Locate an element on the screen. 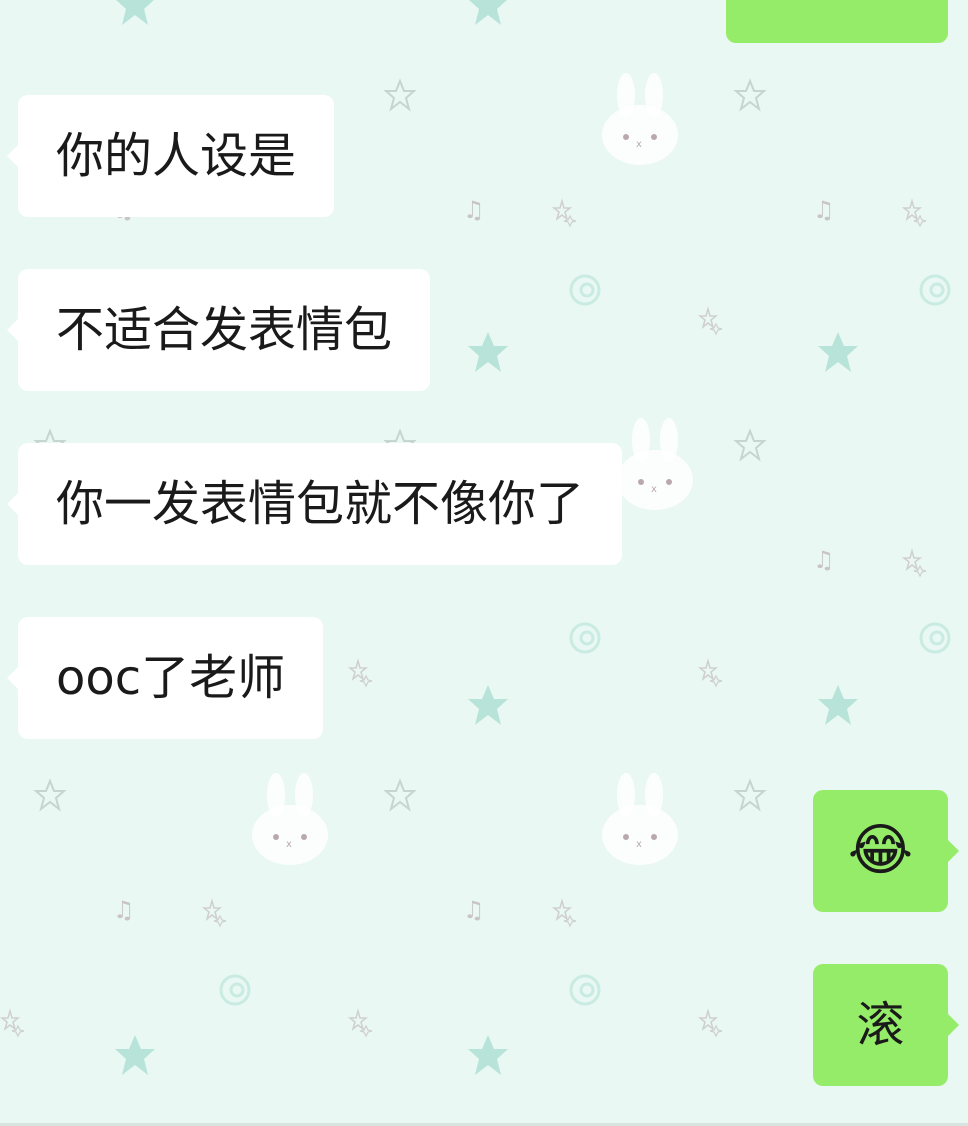  incoming-message-bubble: 你的人设是 is located at coordinates (170, 156).